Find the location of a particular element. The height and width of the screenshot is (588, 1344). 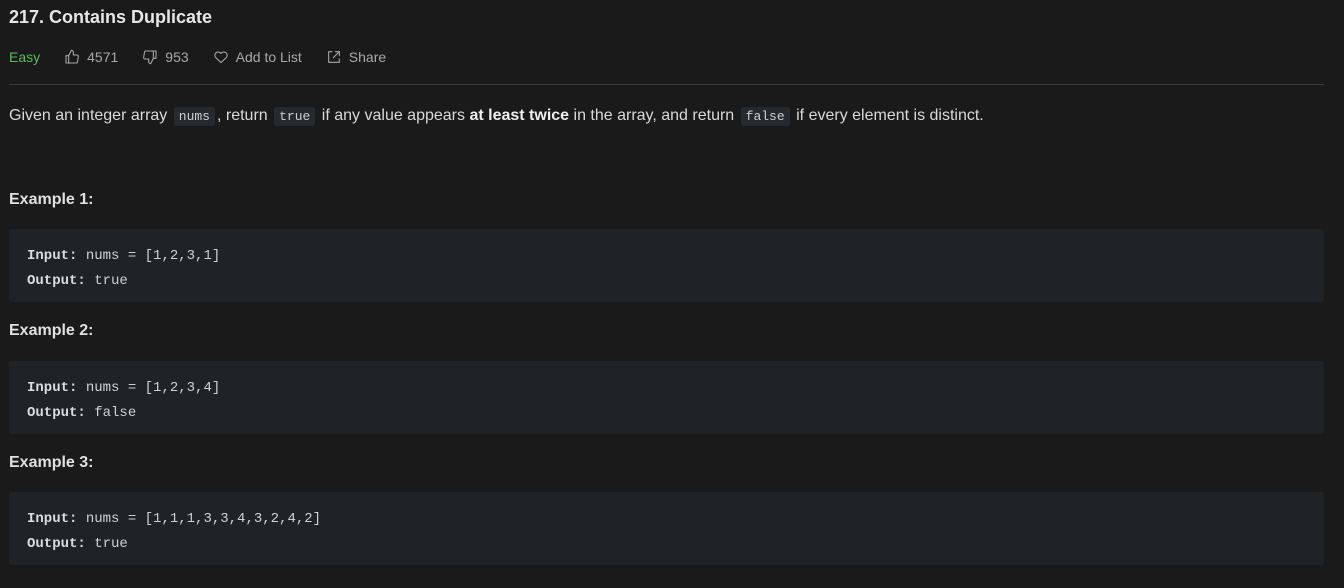

input-value: nums = [1,1,1,3,3,4,3,2,4,2] is located at coordinates (203, 519).